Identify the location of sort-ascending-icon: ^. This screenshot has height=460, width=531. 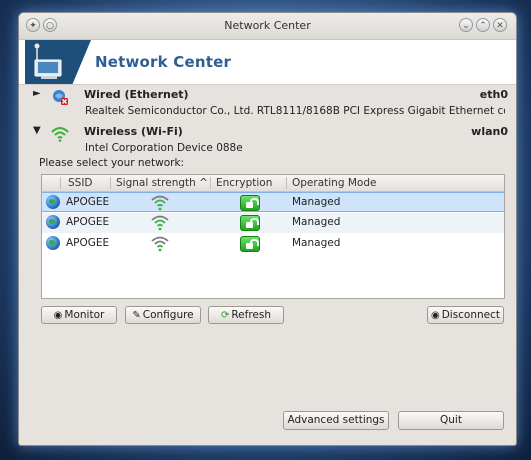
(203, 183).